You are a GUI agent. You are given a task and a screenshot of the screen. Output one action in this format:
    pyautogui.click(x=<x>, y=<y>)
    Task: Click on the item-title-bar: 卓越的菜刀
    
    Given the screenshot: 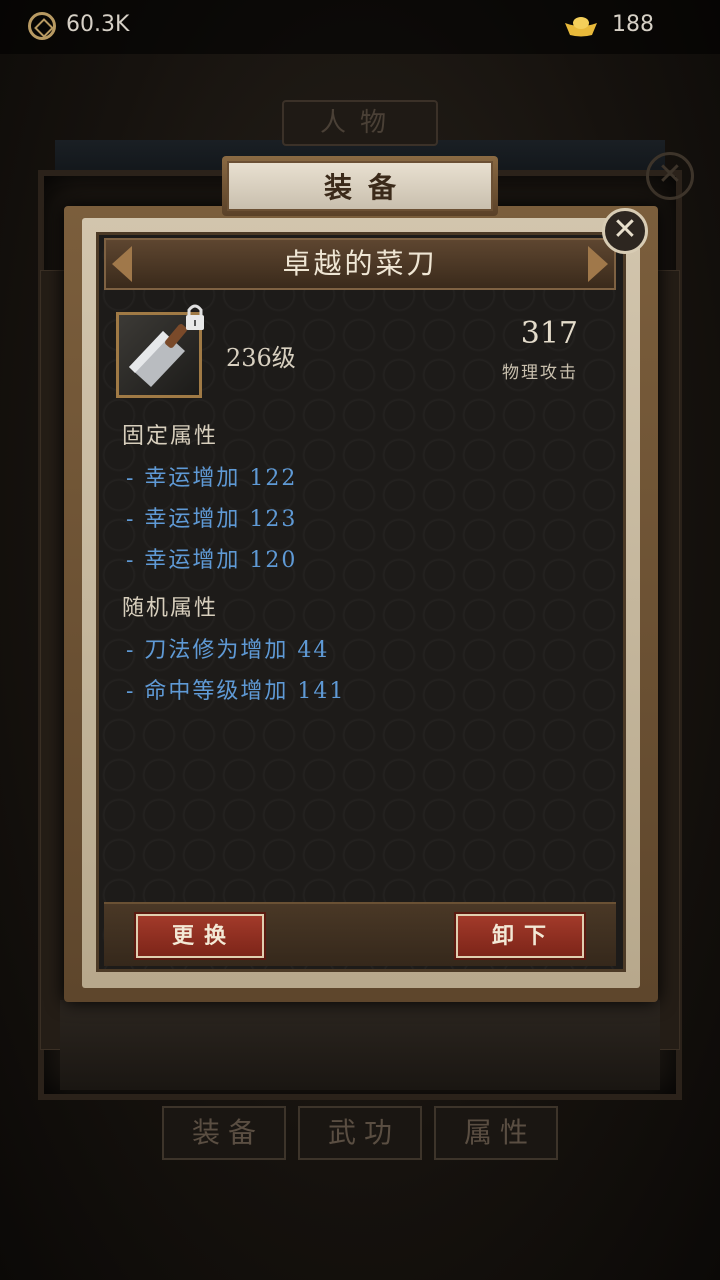 What is the action you would take?
    pyautogui.click(x=360, y=264)
    